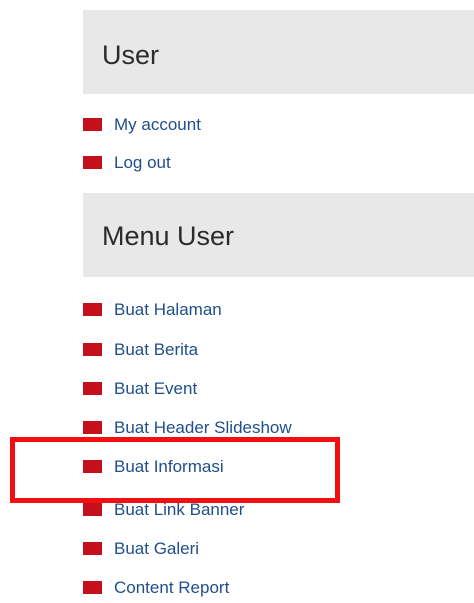  What do you see at coordinates (278, 235) in the screenshot?
I see `menu-user-block-header: Menu User` at bounding box center [278, 235].